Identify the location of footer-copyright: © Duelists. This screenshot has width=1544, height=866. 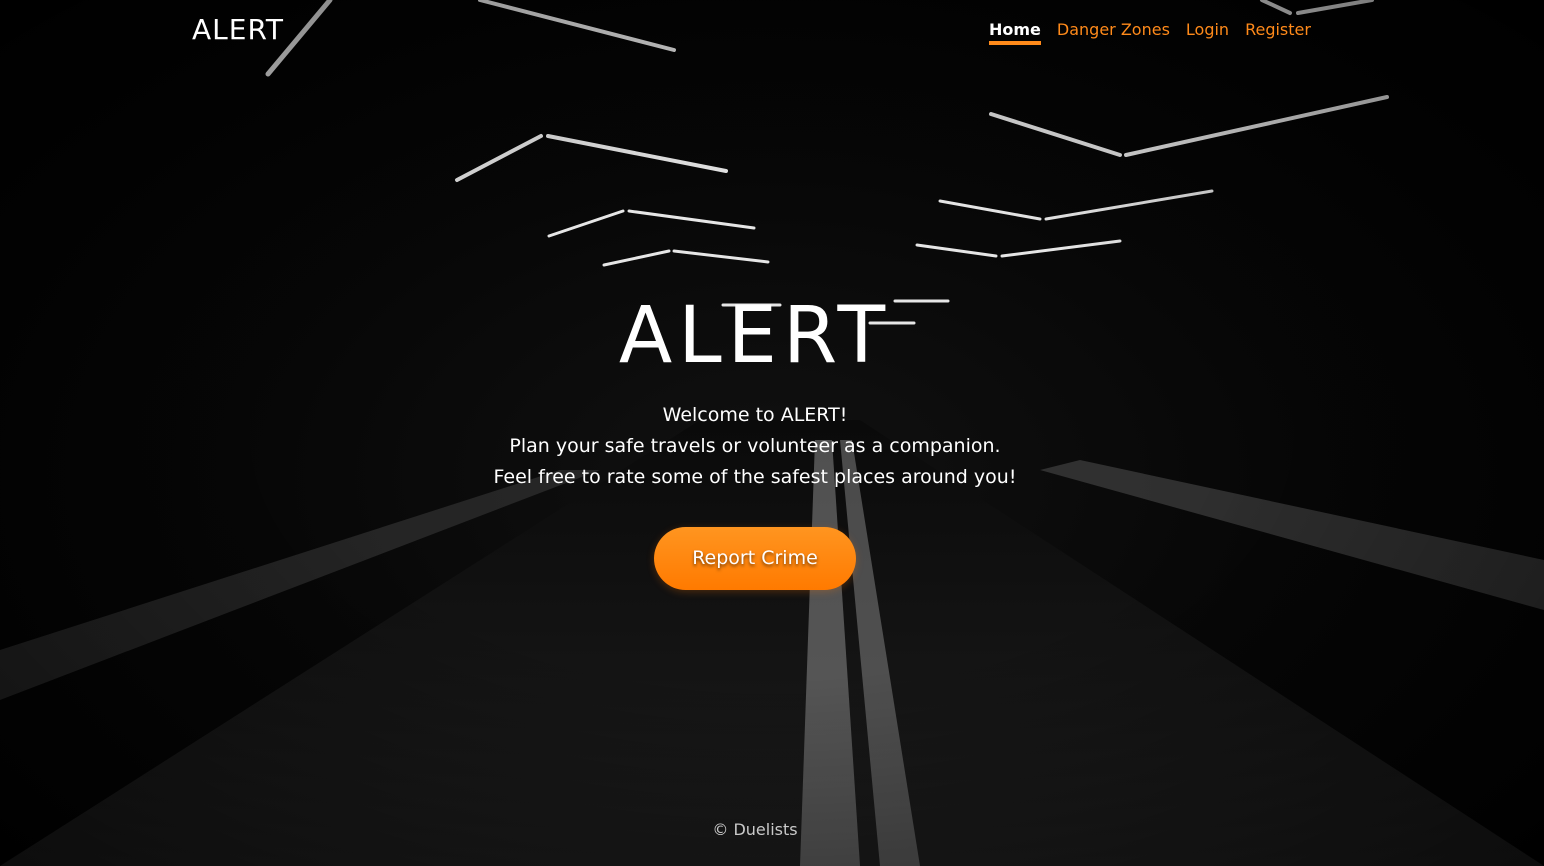
(755, 829).